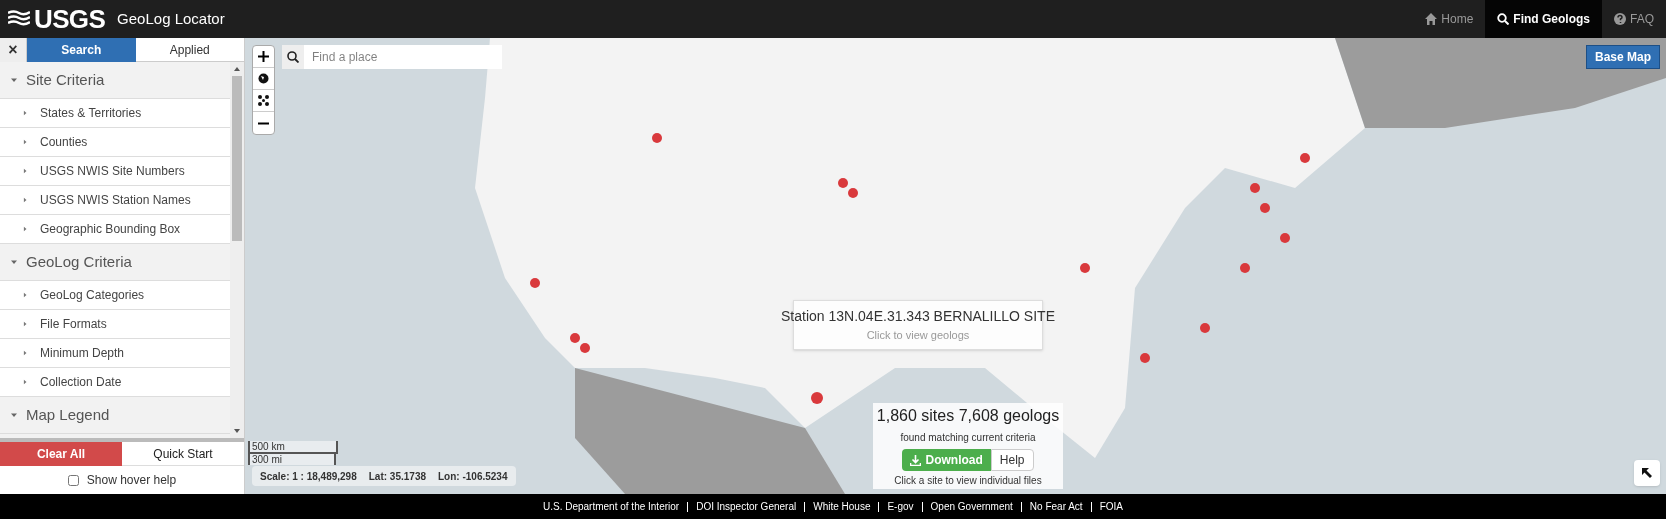 Image resolution: width=1666 pixels, height=519 pixels. Describe the element at coordinates (263, 78) in the screenshot. I see `globe-icon` at that location.